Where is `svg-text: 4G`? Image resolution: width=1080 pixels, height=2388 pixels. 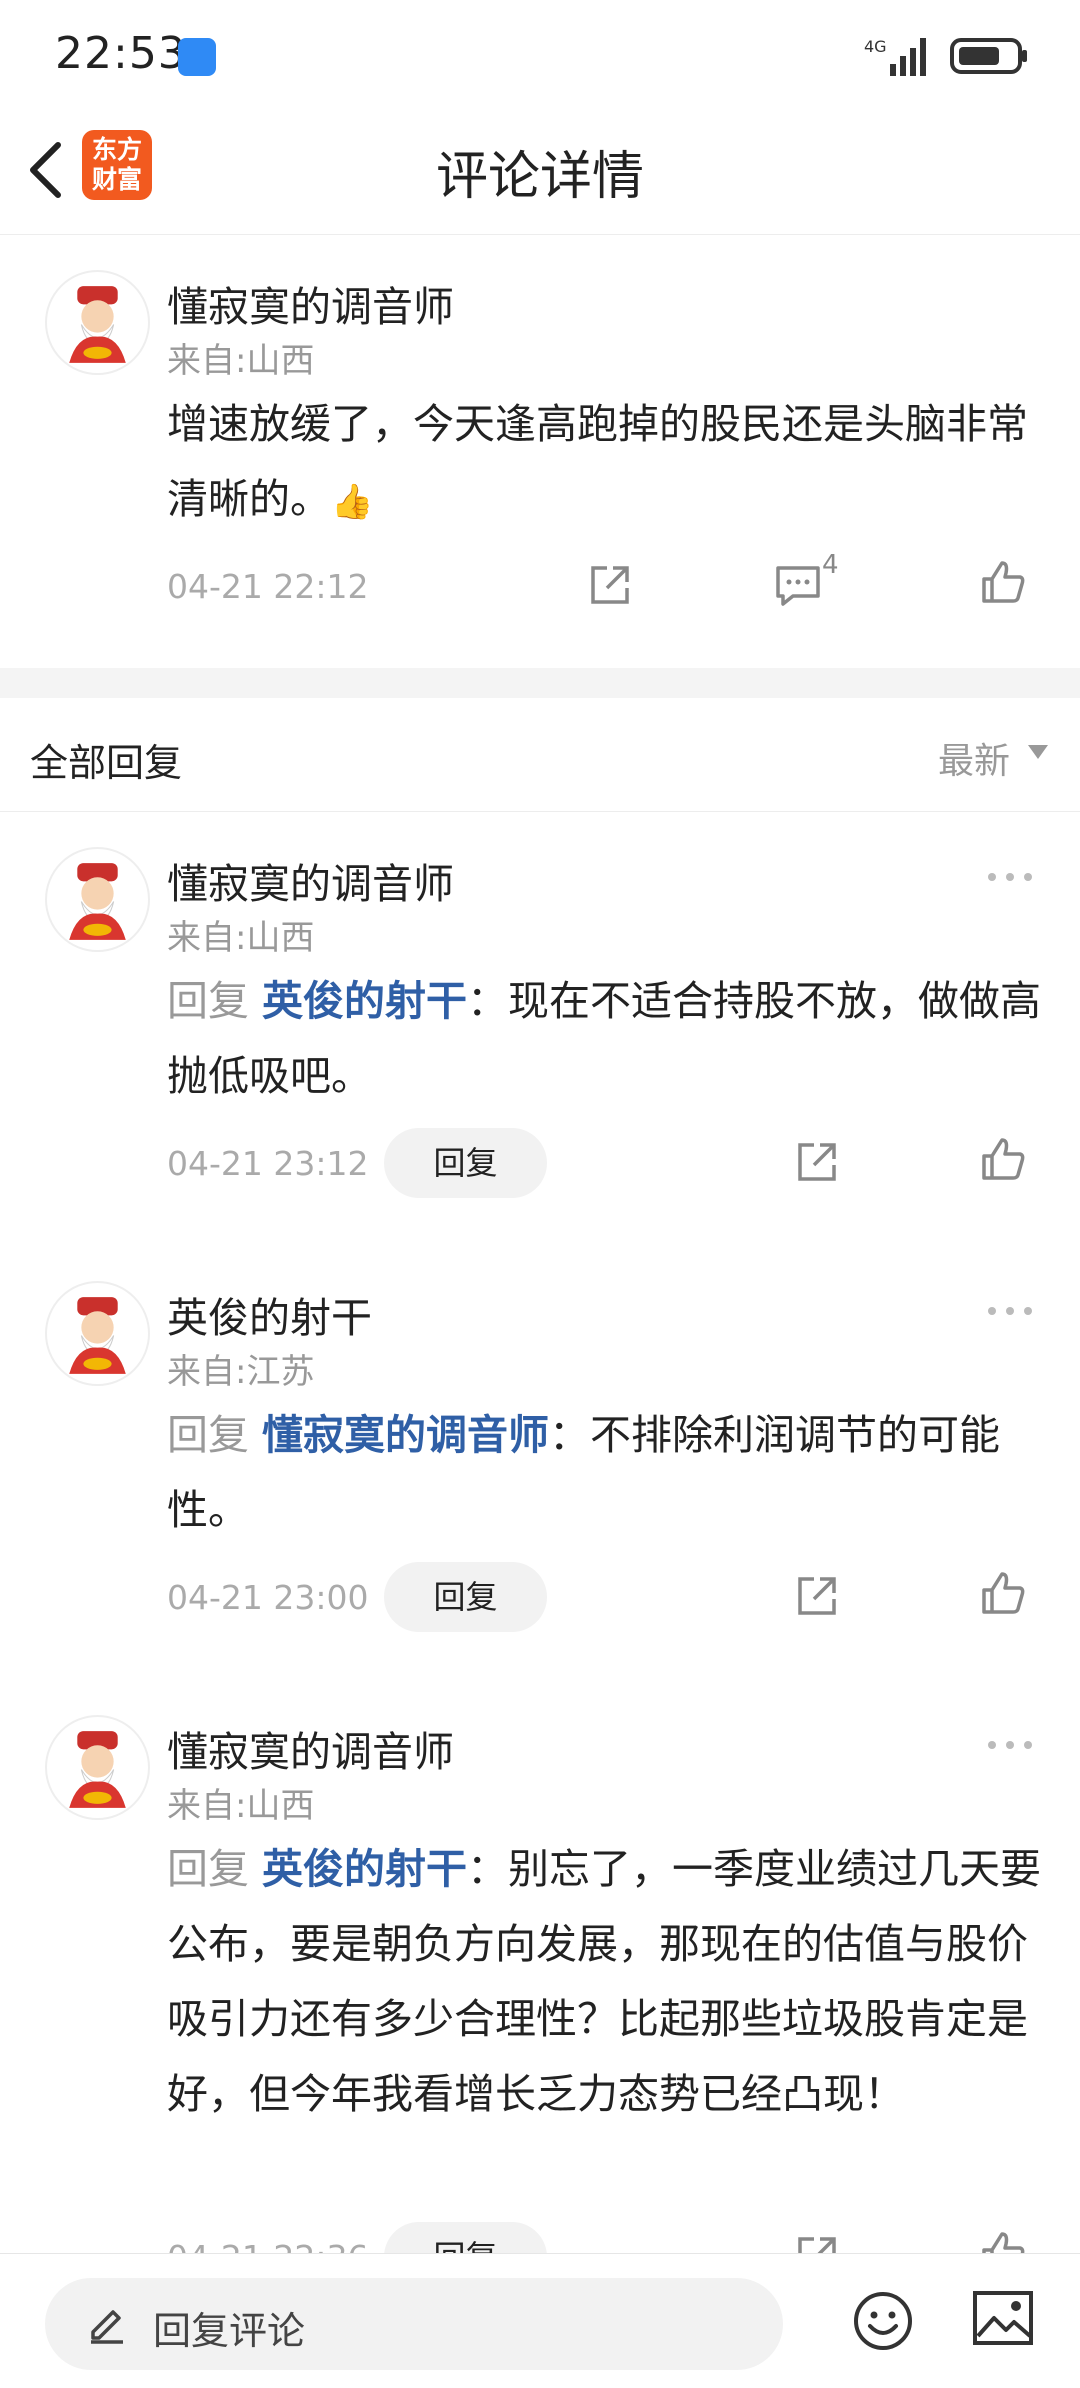
svg-text: 4G is located at coordinates (875, 46).